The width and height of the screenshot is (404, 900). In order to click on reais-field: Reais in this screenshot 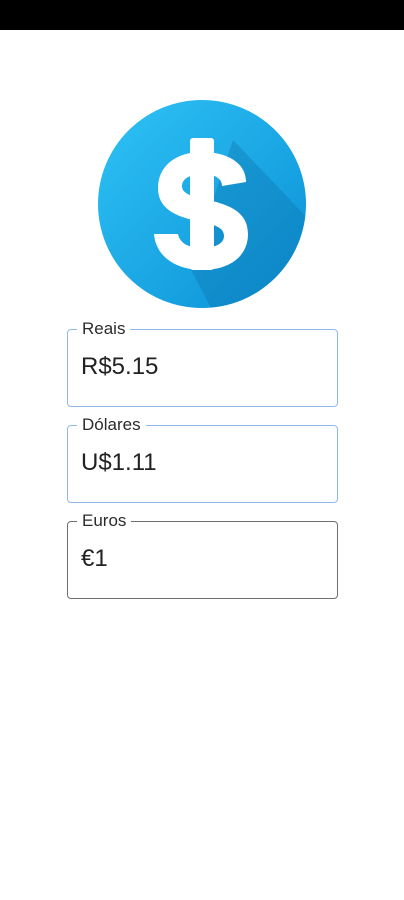, I will do `click(202, 363)`.